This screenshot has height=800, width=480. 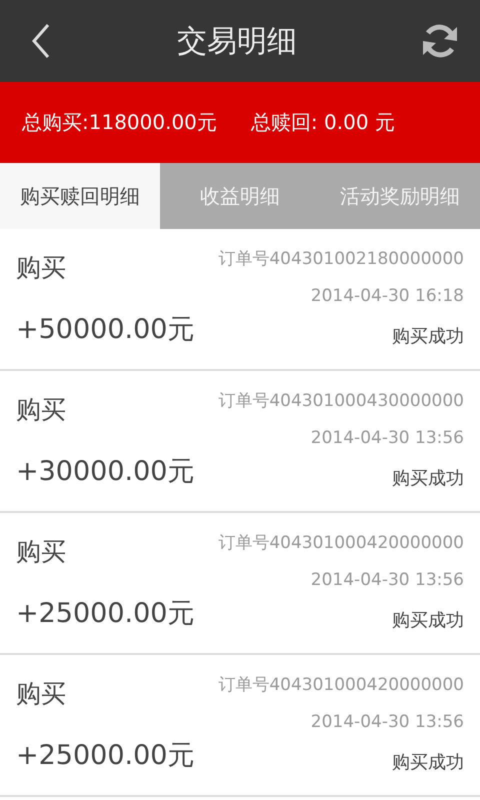 What do you see at coordinates (106, 330) in the screenshot?
I see `record-amount: +50000.00元` at bounding box center [106, 330].